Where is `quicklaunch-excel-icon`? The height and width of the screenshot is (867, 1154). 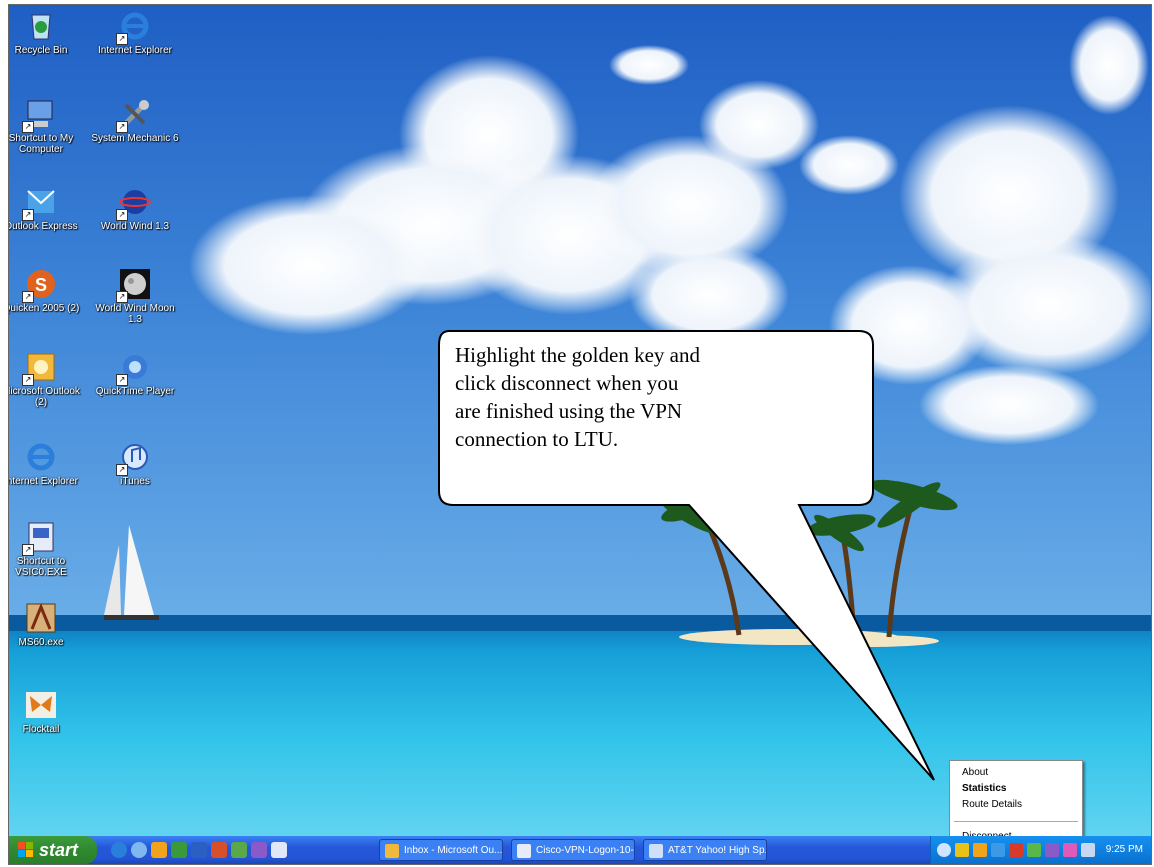
quicklaunch-excel-icon is located at coordinates (179, 850).